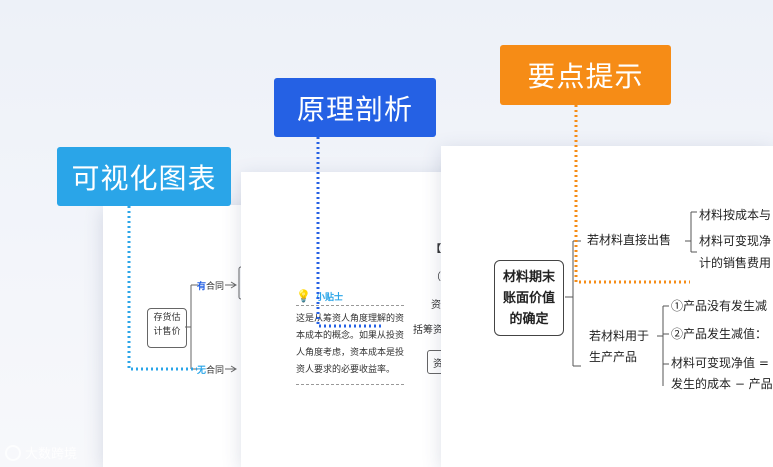  What do you see at coordinates (350, 353) in the screenshot?
I see `tip-line: 人角度考虑，资本成本是投` at bounding box center [350, 353].